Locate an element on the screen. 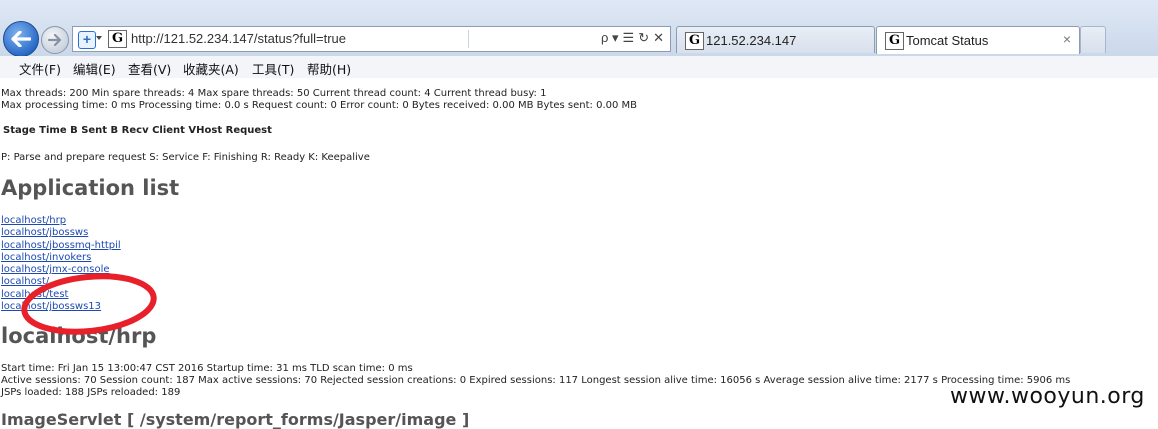  menu-view: 查看(V) is located at coordinates (149, 68).